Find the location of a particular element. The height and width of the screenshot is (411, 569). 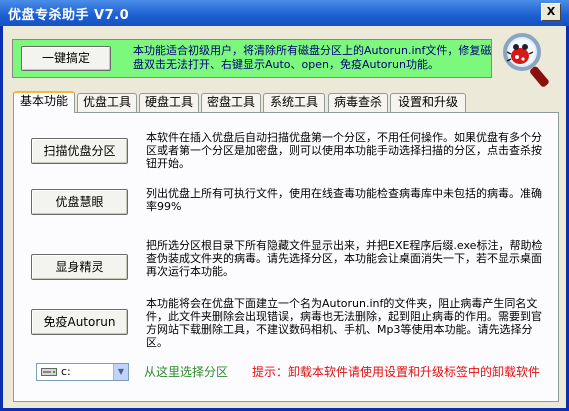

tab-encrypted-disk-tools: 密盘工具 is located at coordinates (231, 102).